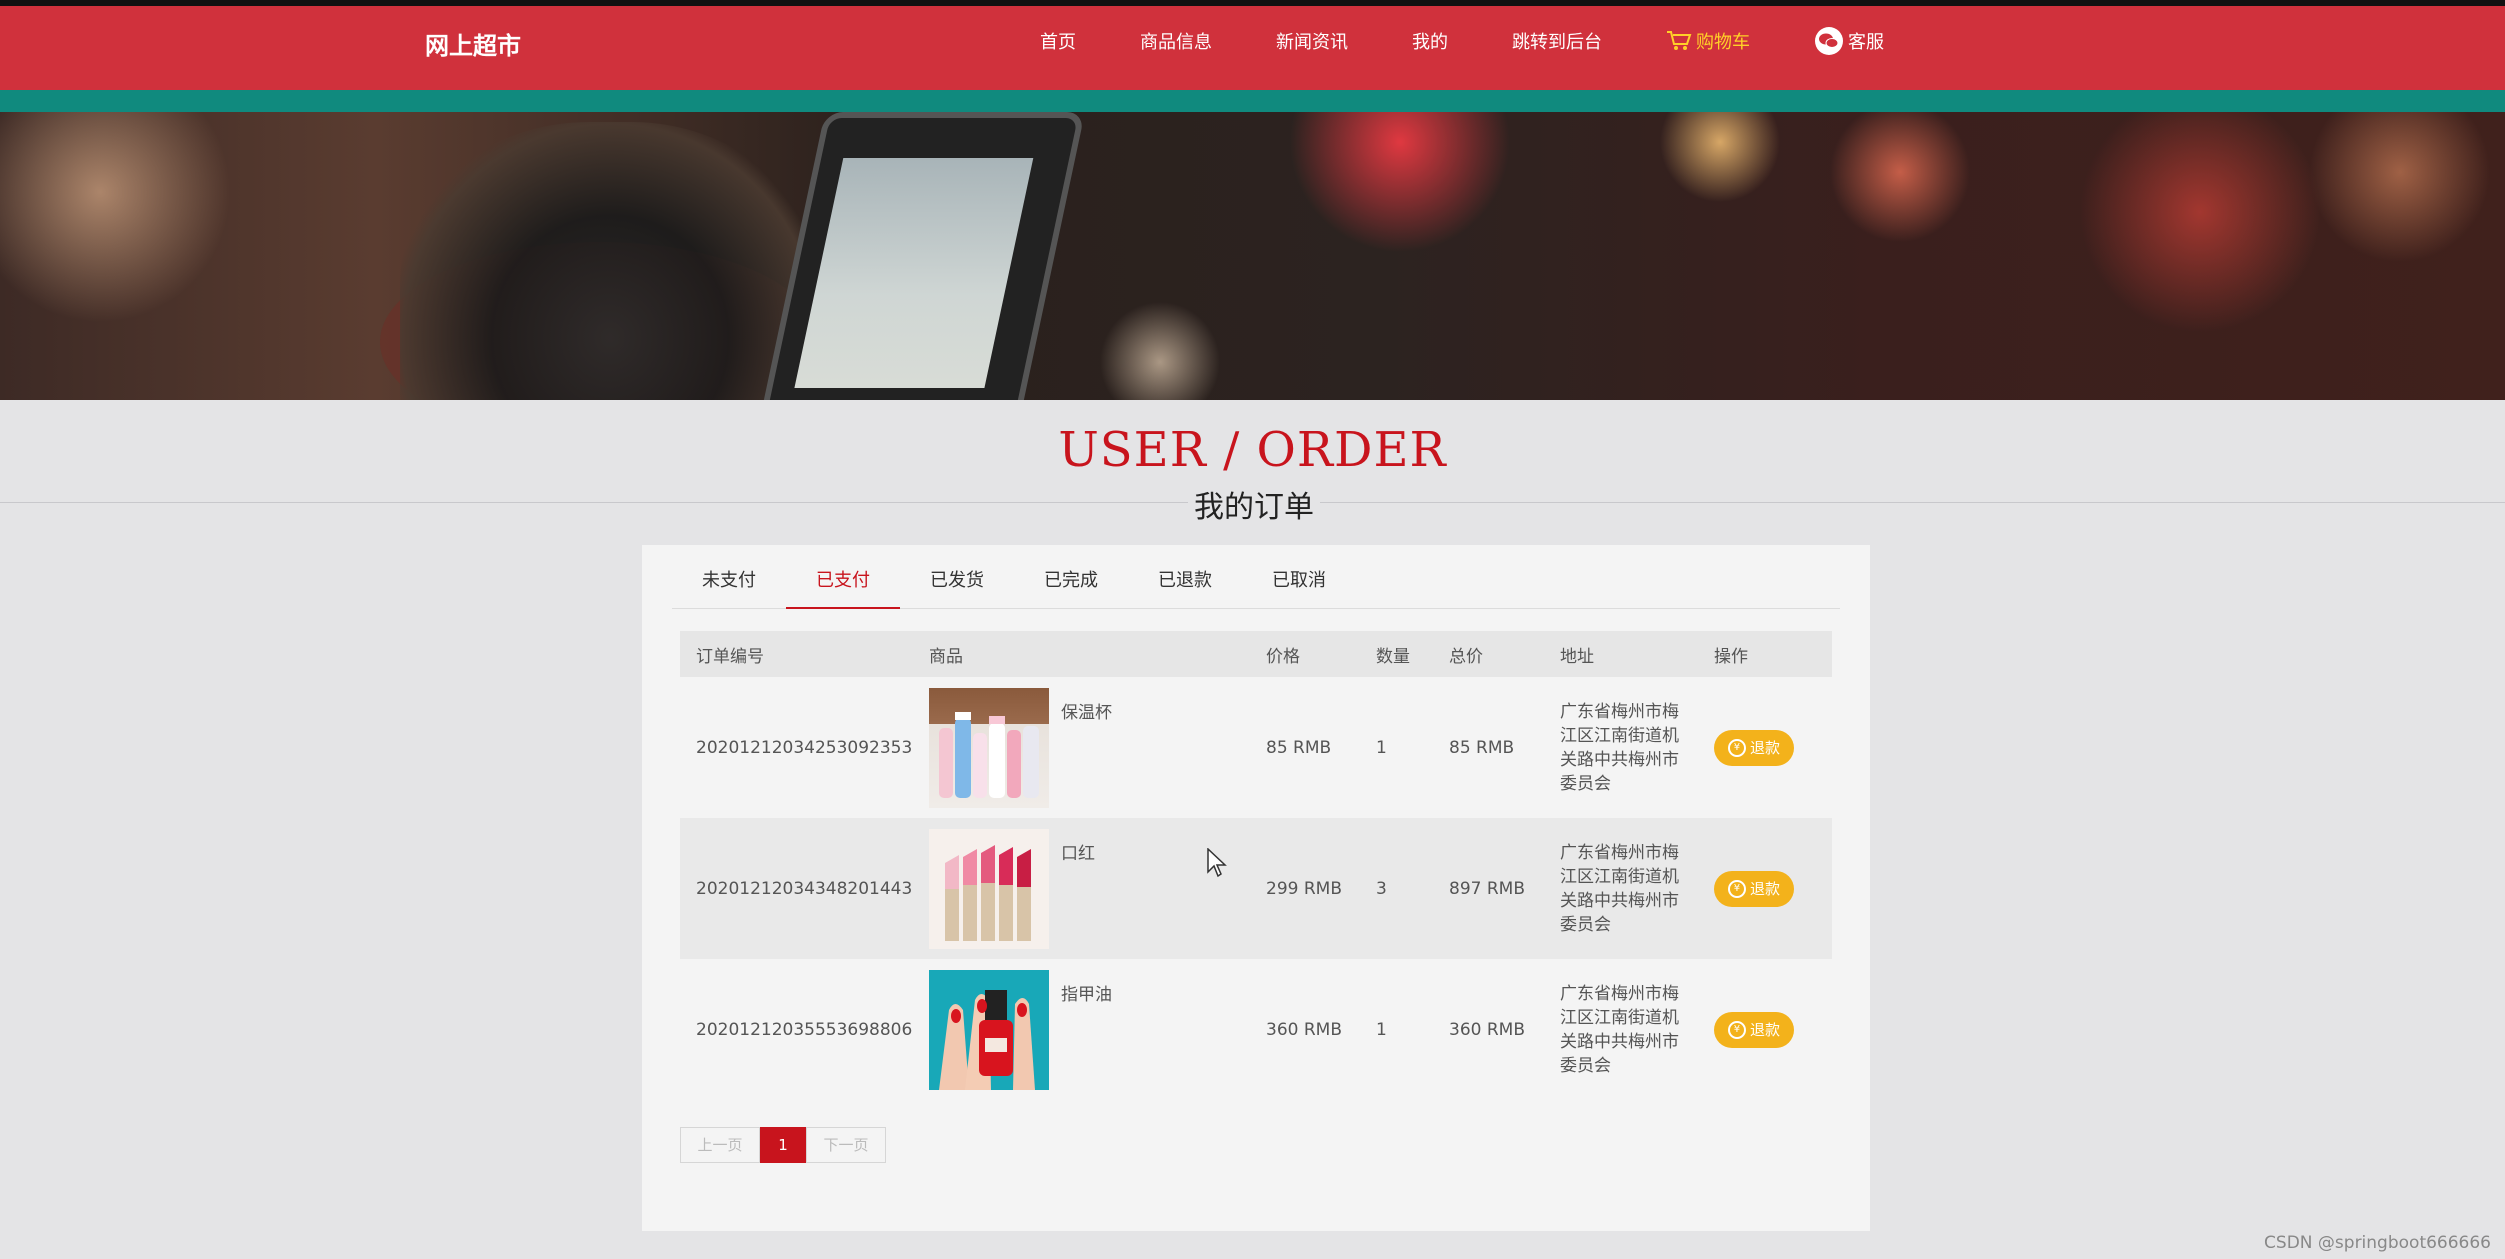 The height and width of the screenshot is (1259, 2505). What do you see at coordinates (987, 1039) in the screenshot?
I see `nail-polish-image` at bounding box center [987, 1039].